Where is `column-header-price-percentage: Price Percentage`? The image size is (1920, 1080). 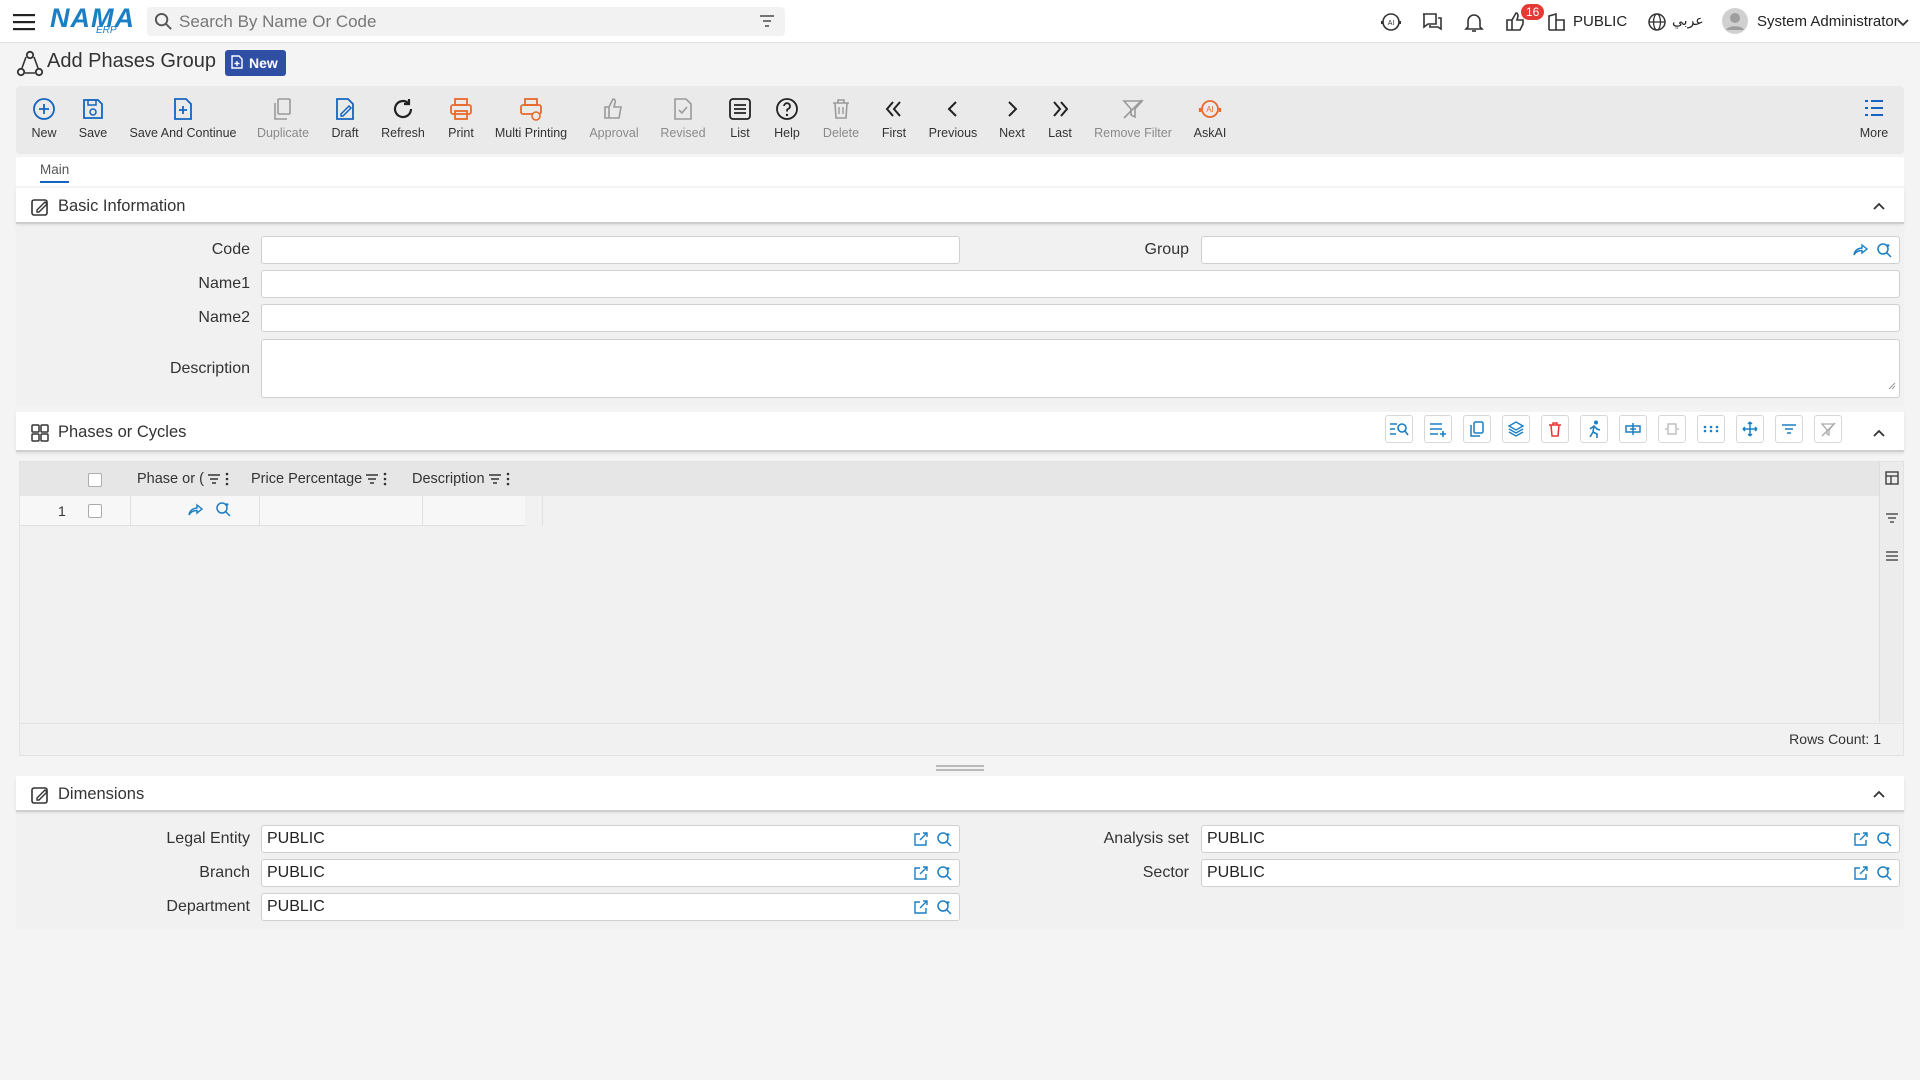 column-header-price-percentage: Price Percentage is located at coordinates (319, 479).